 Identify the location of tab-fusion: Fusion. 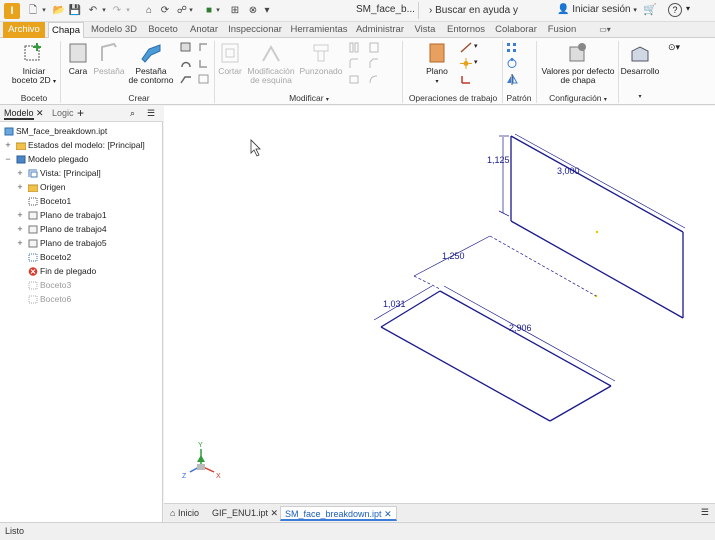
(562, 30).